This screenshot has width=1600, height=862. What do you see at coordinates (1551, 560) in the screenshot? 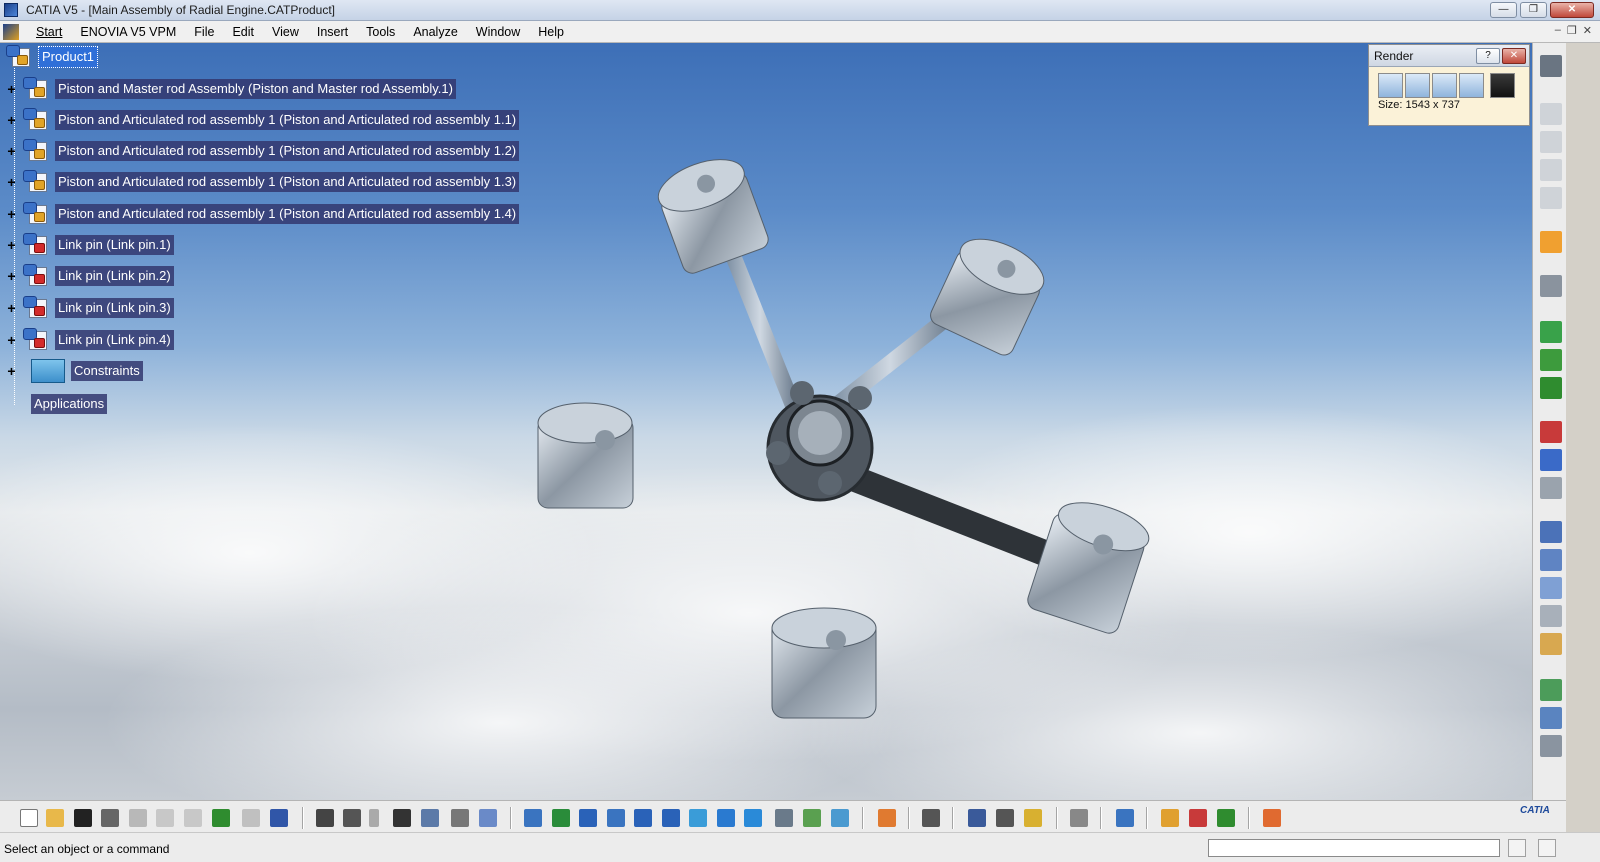
I see `text-annotation-icon` at bounding box center [1551, 560].